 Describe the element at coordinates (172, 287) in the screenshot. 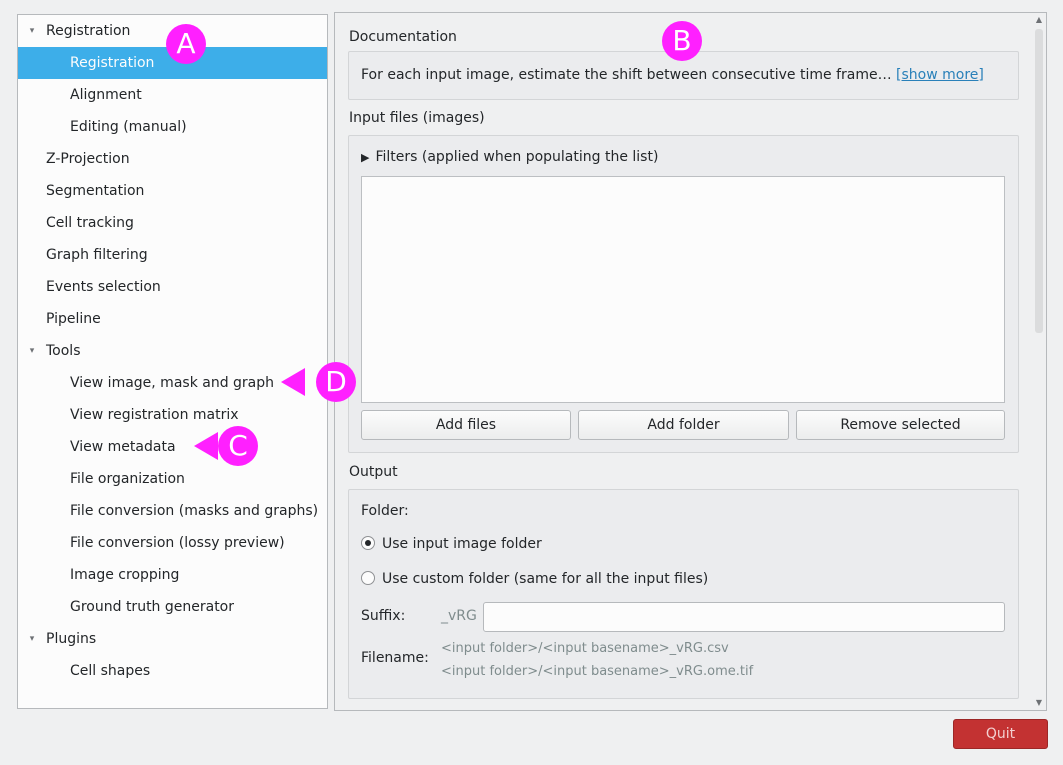

I see `tree-item: Events selection` at that location.